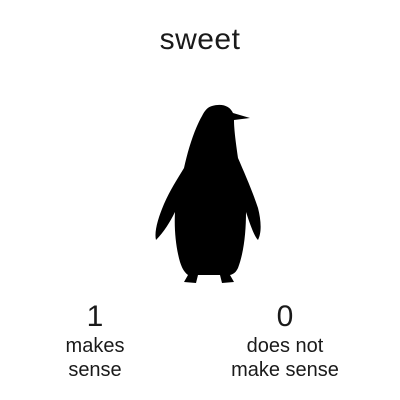 The height and width of the screenshot is (400, 400). What do you see at coordinates (285, 346) in the screenshot?
I see `does-not-make-sense-label-line1: does not` at bounding box center [285, 346].